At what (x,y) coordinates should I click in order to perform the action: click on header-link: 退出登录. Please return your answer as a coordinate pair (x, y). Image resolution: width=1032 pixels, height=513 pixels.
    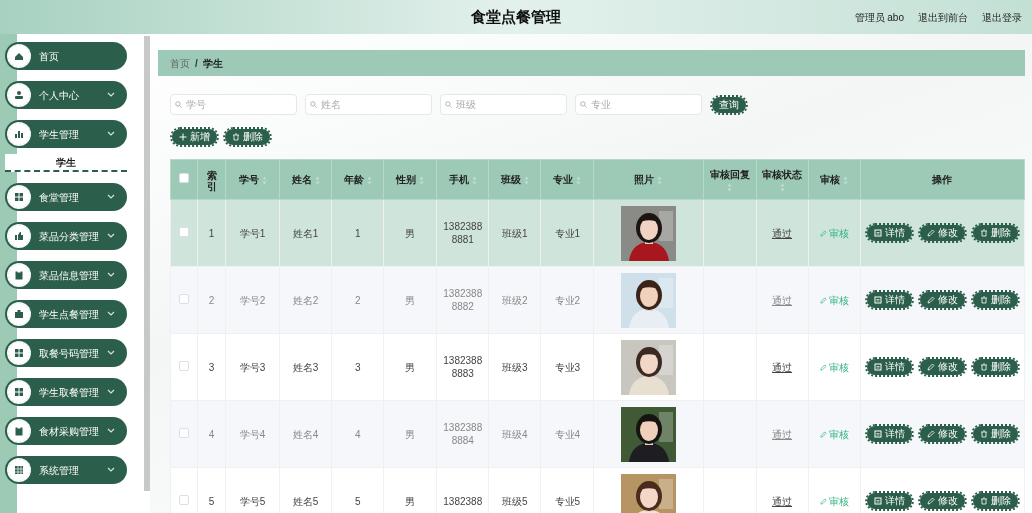
    Looking at the image, I should click on (1002, 17).